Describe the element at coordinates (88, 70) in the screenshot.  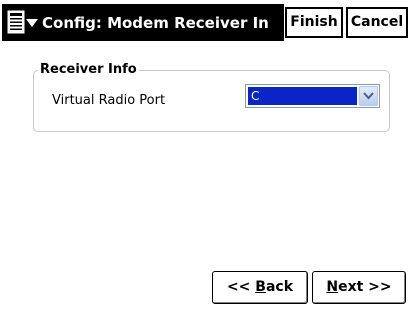
I see `groupbox-title: Receiver Info` at that location.